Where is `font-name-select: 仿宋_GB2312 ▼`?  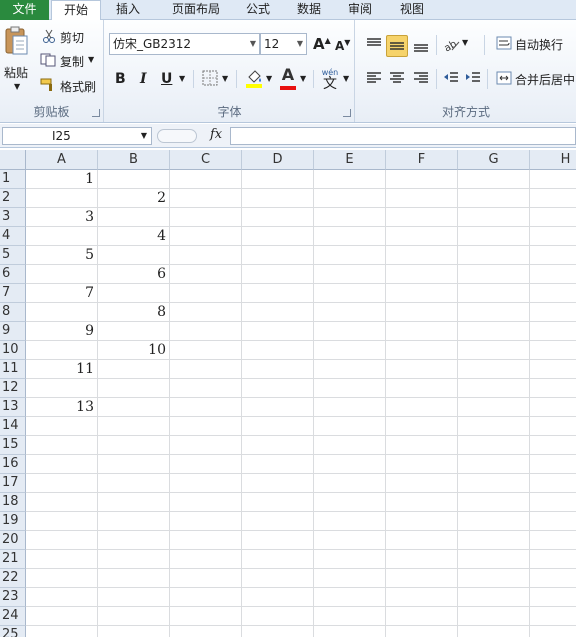 font-name-select: 仿宋_GB2312 ▼ is located at coordinates (184, 44).